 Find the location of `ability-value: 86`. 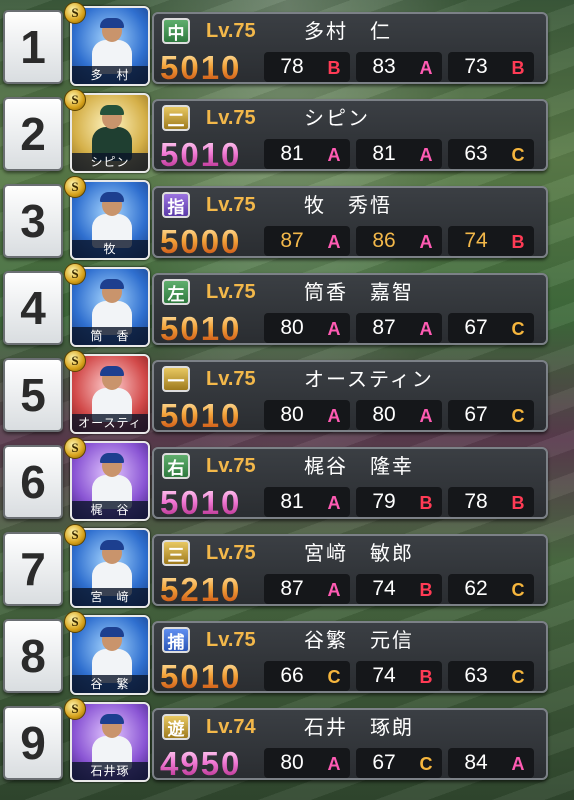

ability-value: 86 is located at coordinates (384, 240).